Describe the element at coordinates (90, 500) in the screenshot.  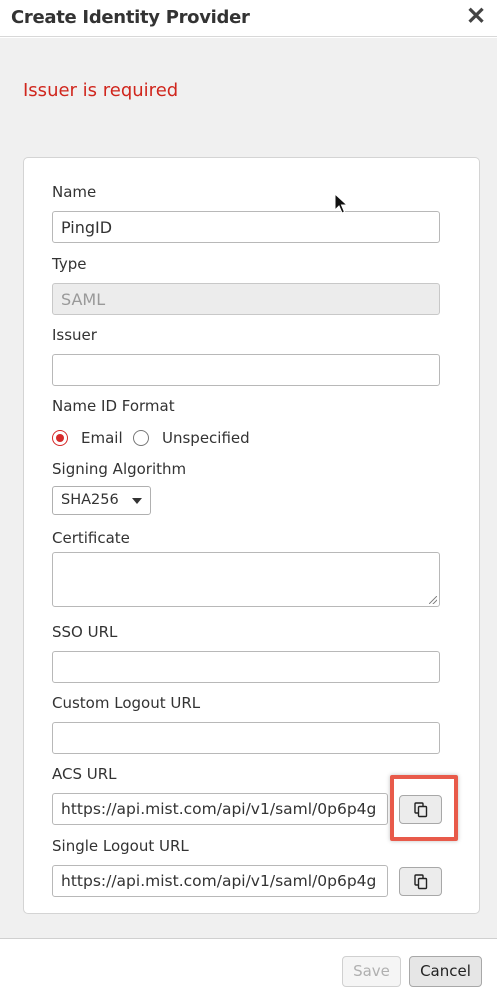
I see `signing-algorithm-value: SHA256` at that location.